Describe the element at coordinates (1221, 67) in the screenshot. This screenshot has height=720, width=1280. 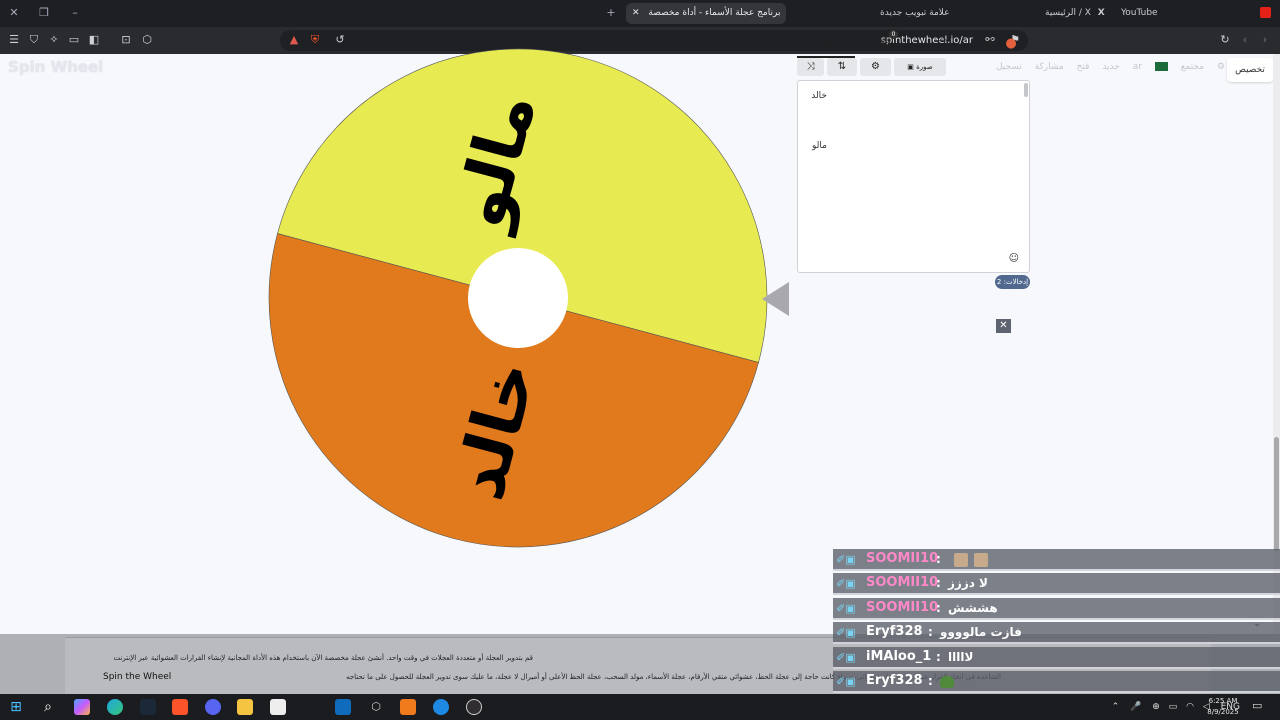
I see `gear-icon: ⚙` at that location.